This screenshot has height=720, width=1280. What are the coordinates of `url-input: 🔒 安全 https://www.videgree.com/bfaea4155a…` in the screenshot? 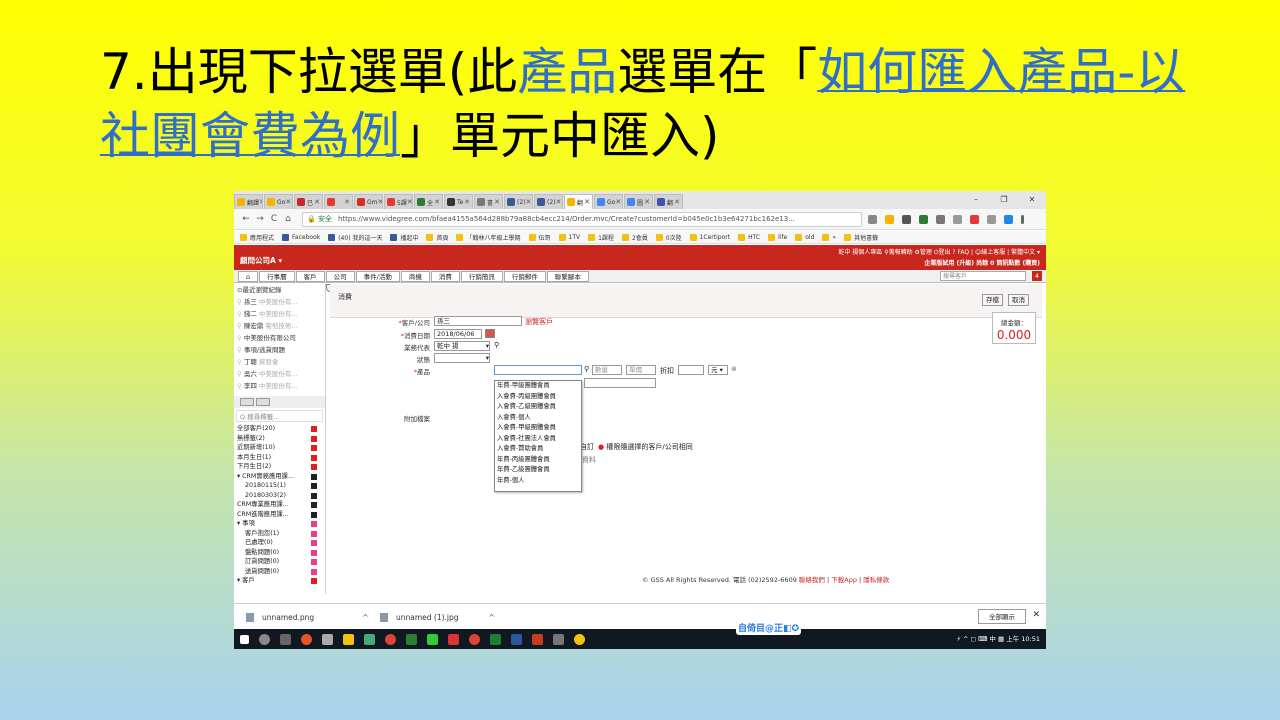 It's located at (582, 219).